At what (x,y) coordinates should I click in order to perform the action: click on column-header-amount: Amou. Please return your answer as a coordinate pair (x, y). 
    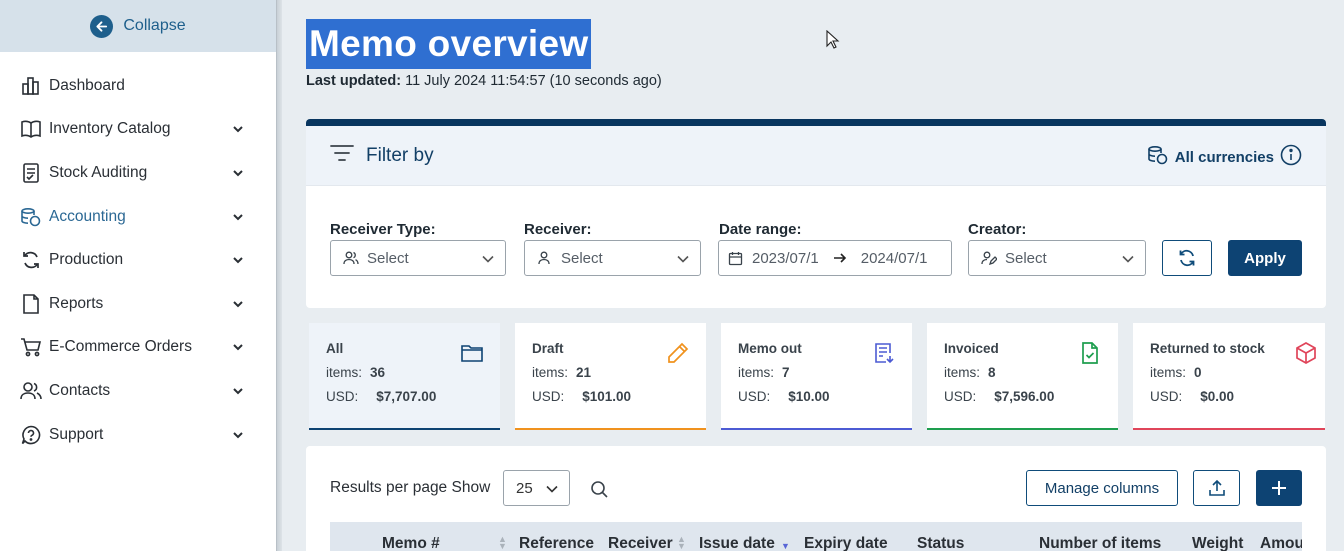
    Looking at the image, I should click on (1281, 543).